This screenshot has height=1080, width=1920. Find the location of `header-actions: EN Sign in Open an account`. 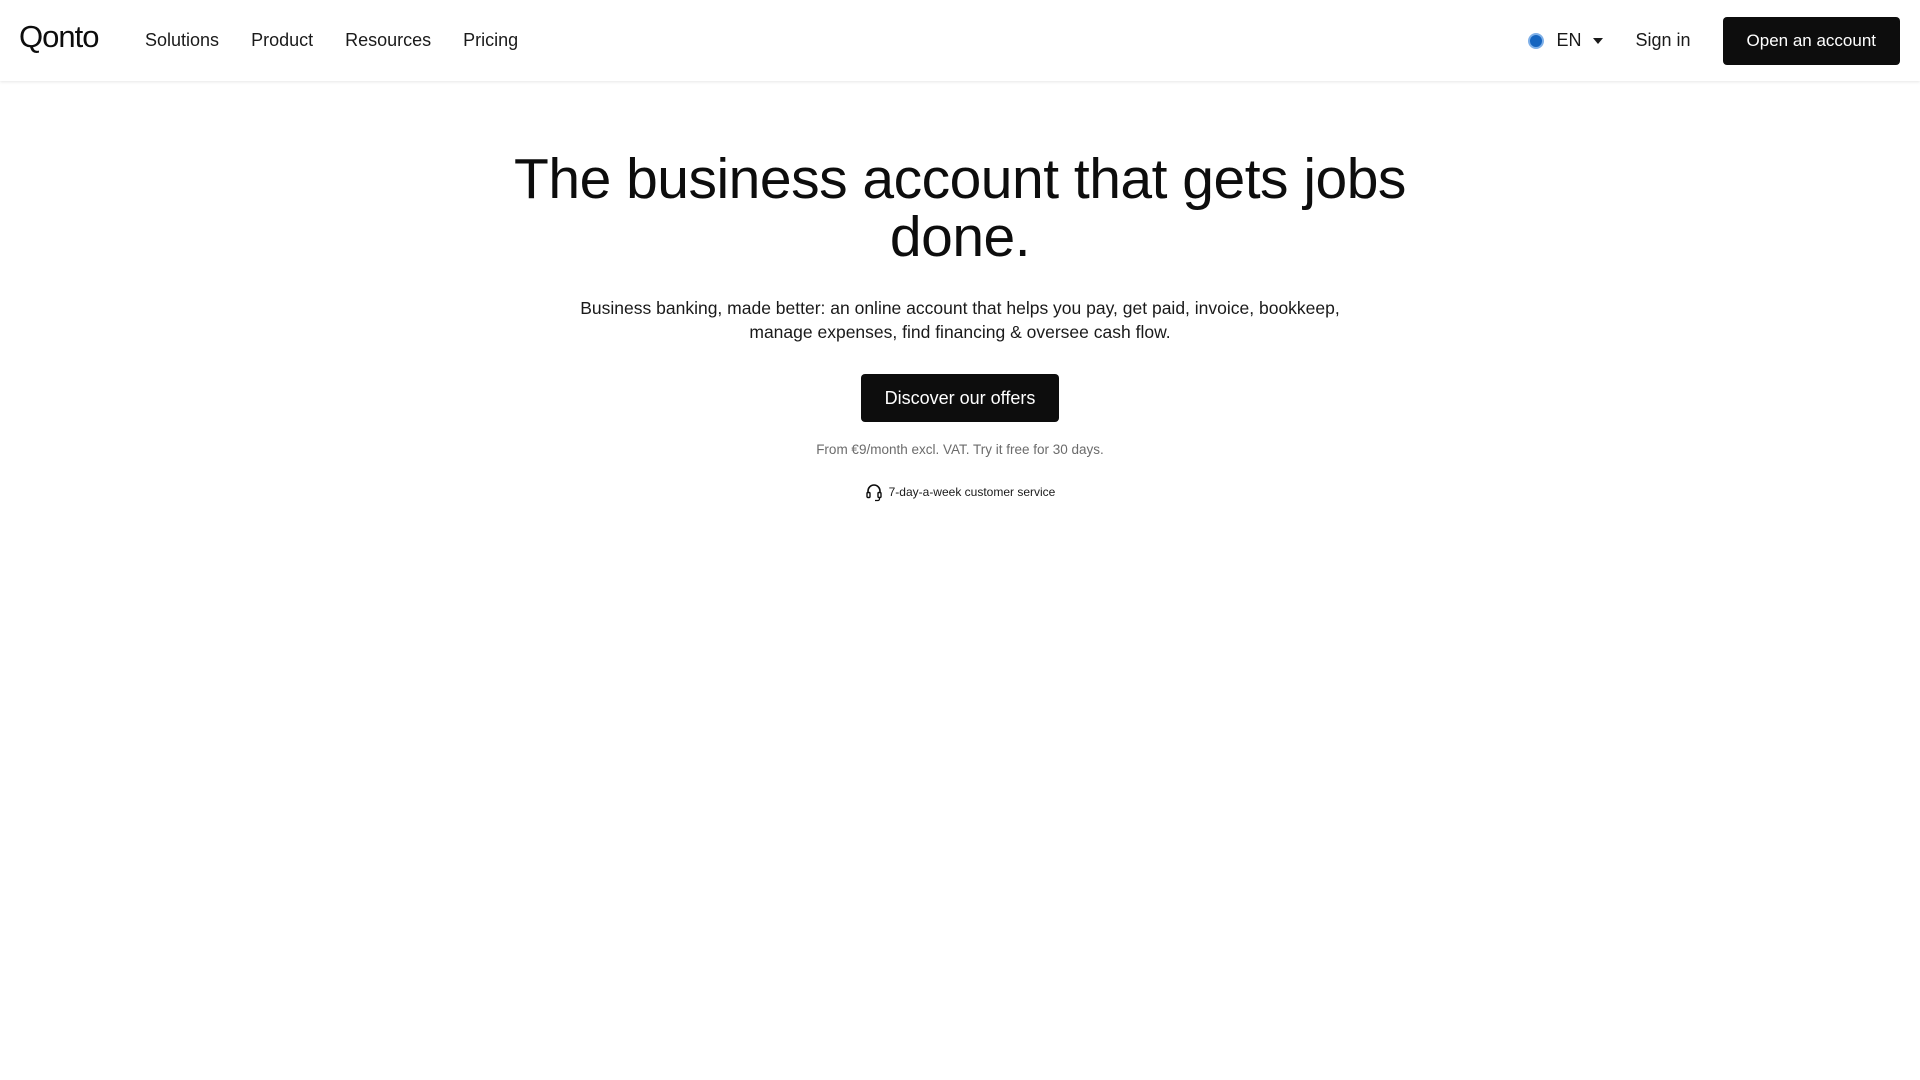

header-actions: EN Sign in Open an account is located at coordinates (1714, 40).